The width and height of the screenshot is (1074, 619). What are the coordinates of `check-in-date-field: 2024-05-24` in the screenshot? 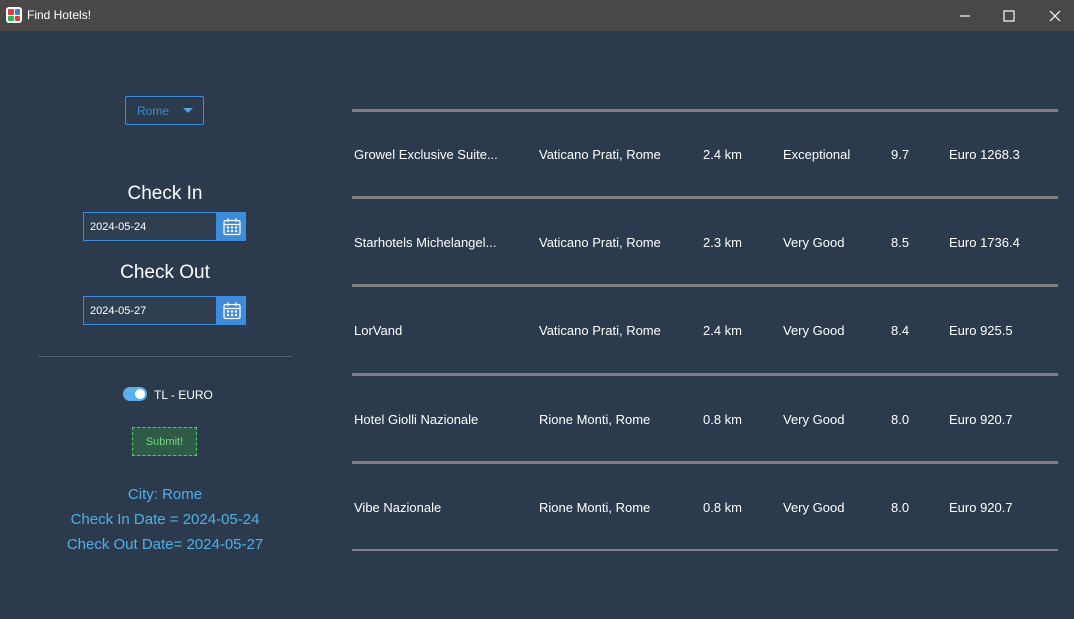 It's located at (150, 226).